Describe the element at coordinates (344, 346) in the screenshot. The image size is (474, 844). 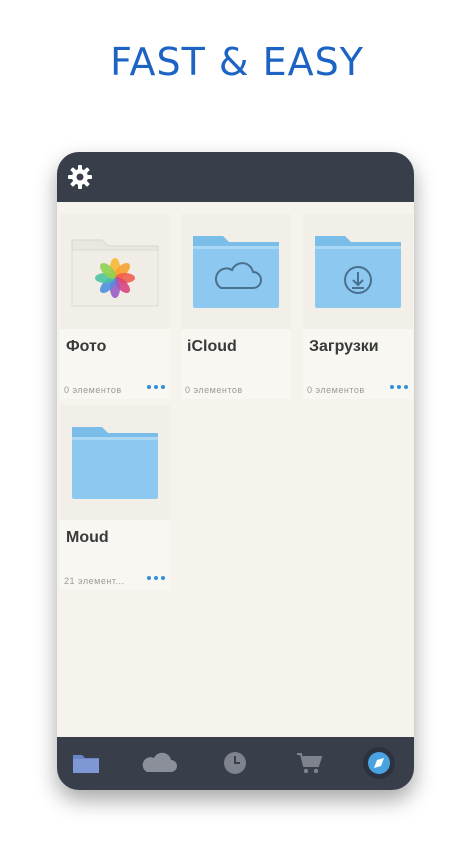
I see `file-name: Загрузки` at that location.